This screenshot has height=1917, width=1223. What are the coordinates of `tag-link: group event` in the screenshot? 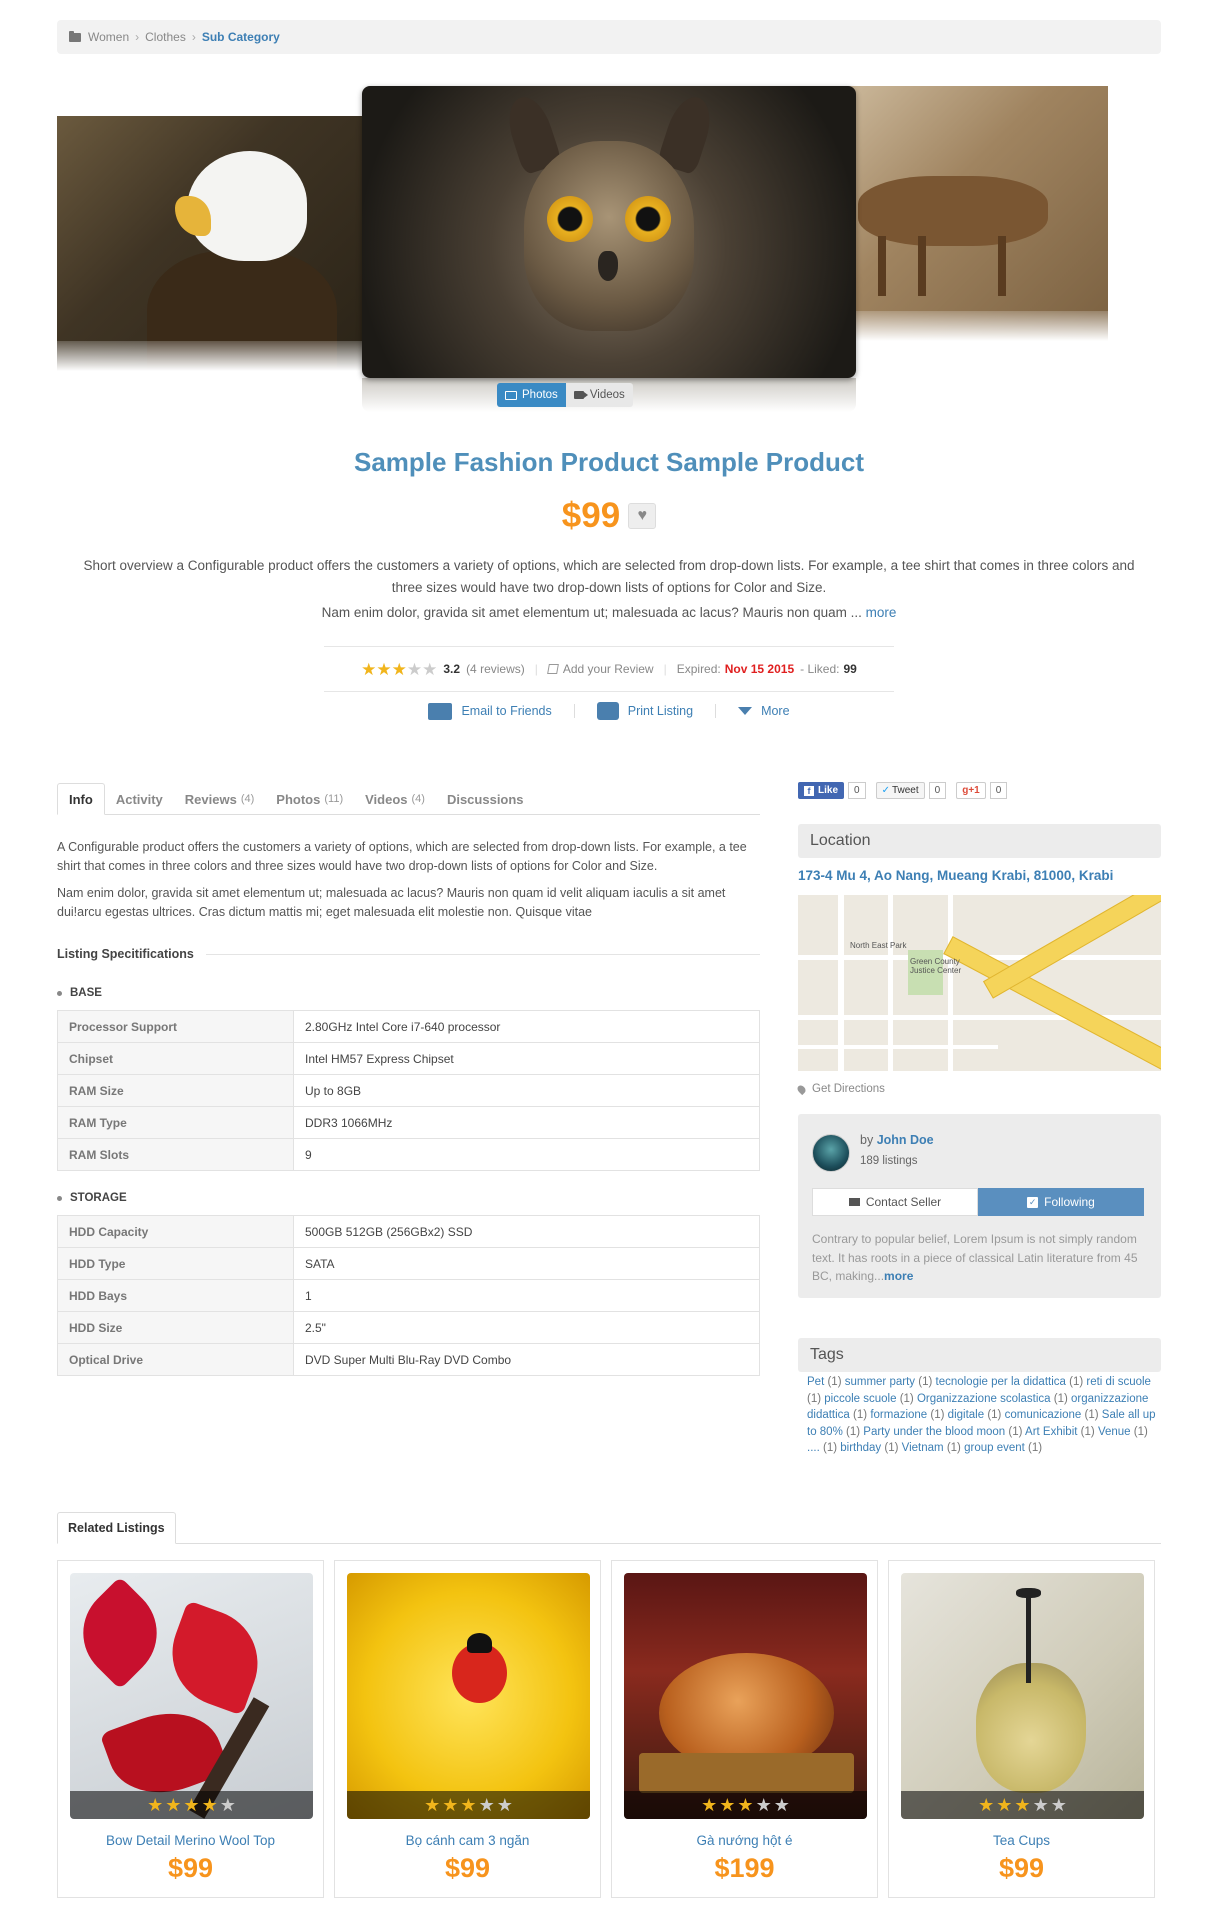 It's located at (994, 1448).